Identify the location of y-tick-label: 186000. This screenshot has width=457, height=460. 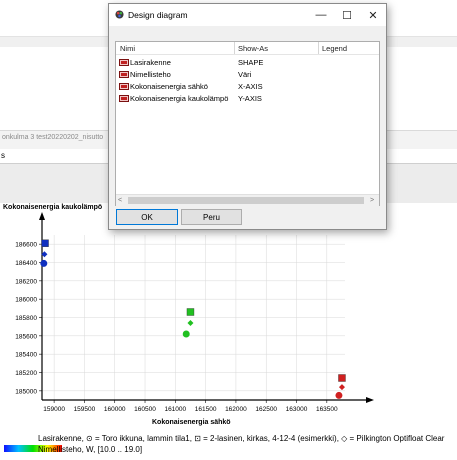
(26, 300).